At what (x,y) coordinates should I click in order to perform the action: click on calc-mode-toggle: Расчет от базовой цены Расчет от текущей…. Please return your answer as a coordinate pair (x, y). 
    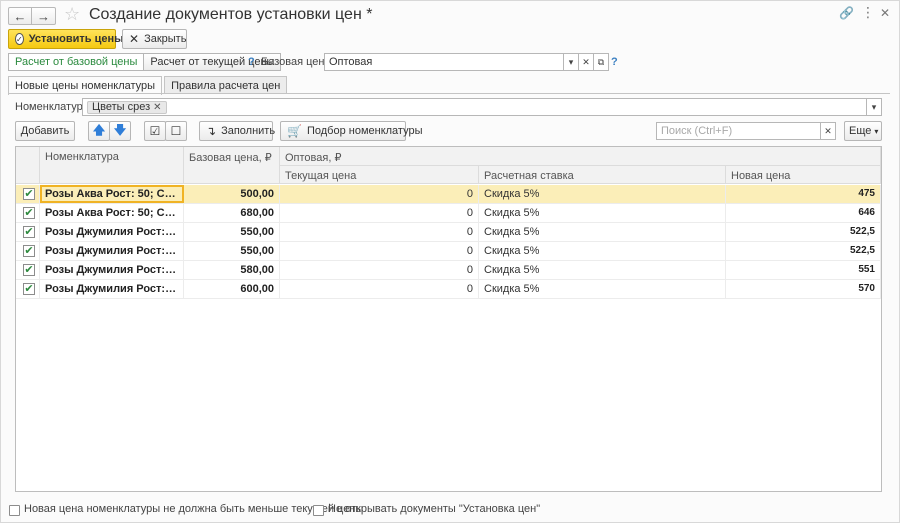
    Looking at the image, I should click on (145, 62).